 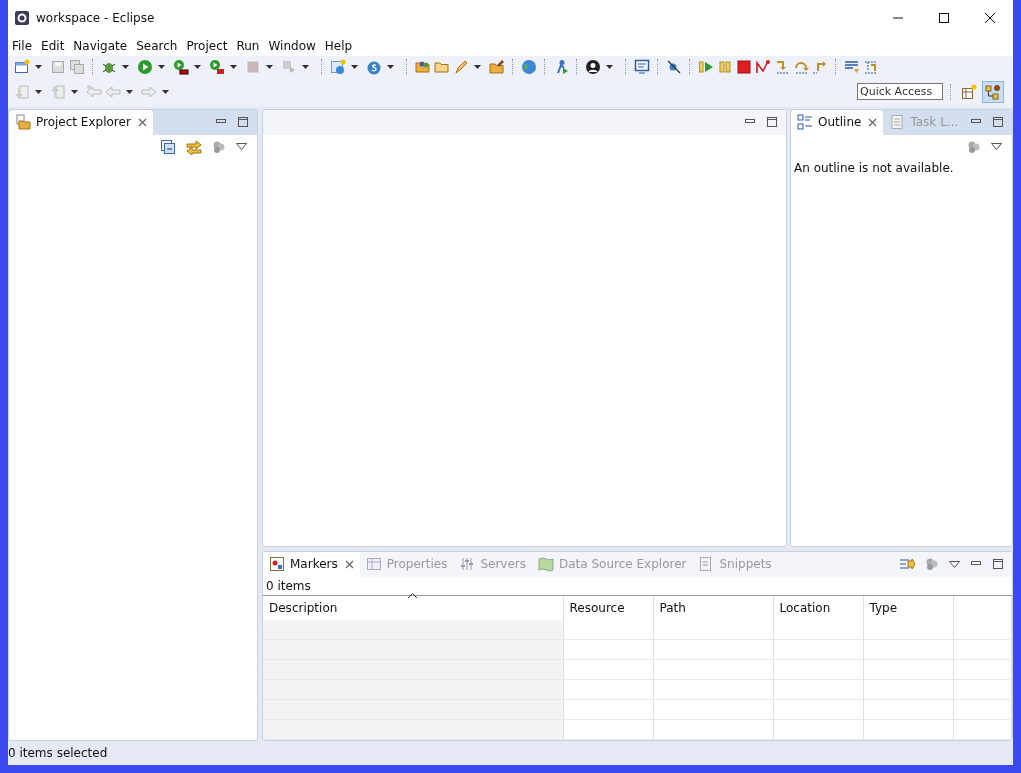 What do you see at coordinates (81, 122) in the screenshot?
I see `view-tab: Project Explorer` at bounding box center [81, 122].